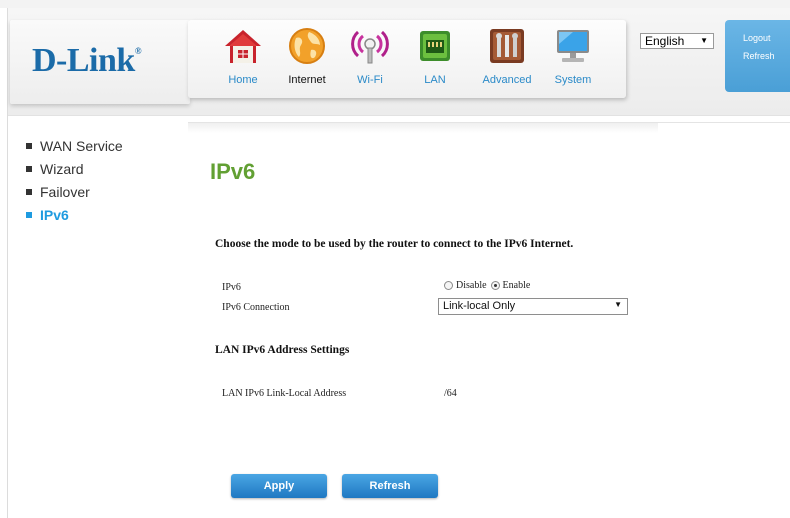 The image size is (790, 518). Describe the element at coordinates (65, 191) in the screenshot. I see `sidebar-item-label: Failover` at that location.